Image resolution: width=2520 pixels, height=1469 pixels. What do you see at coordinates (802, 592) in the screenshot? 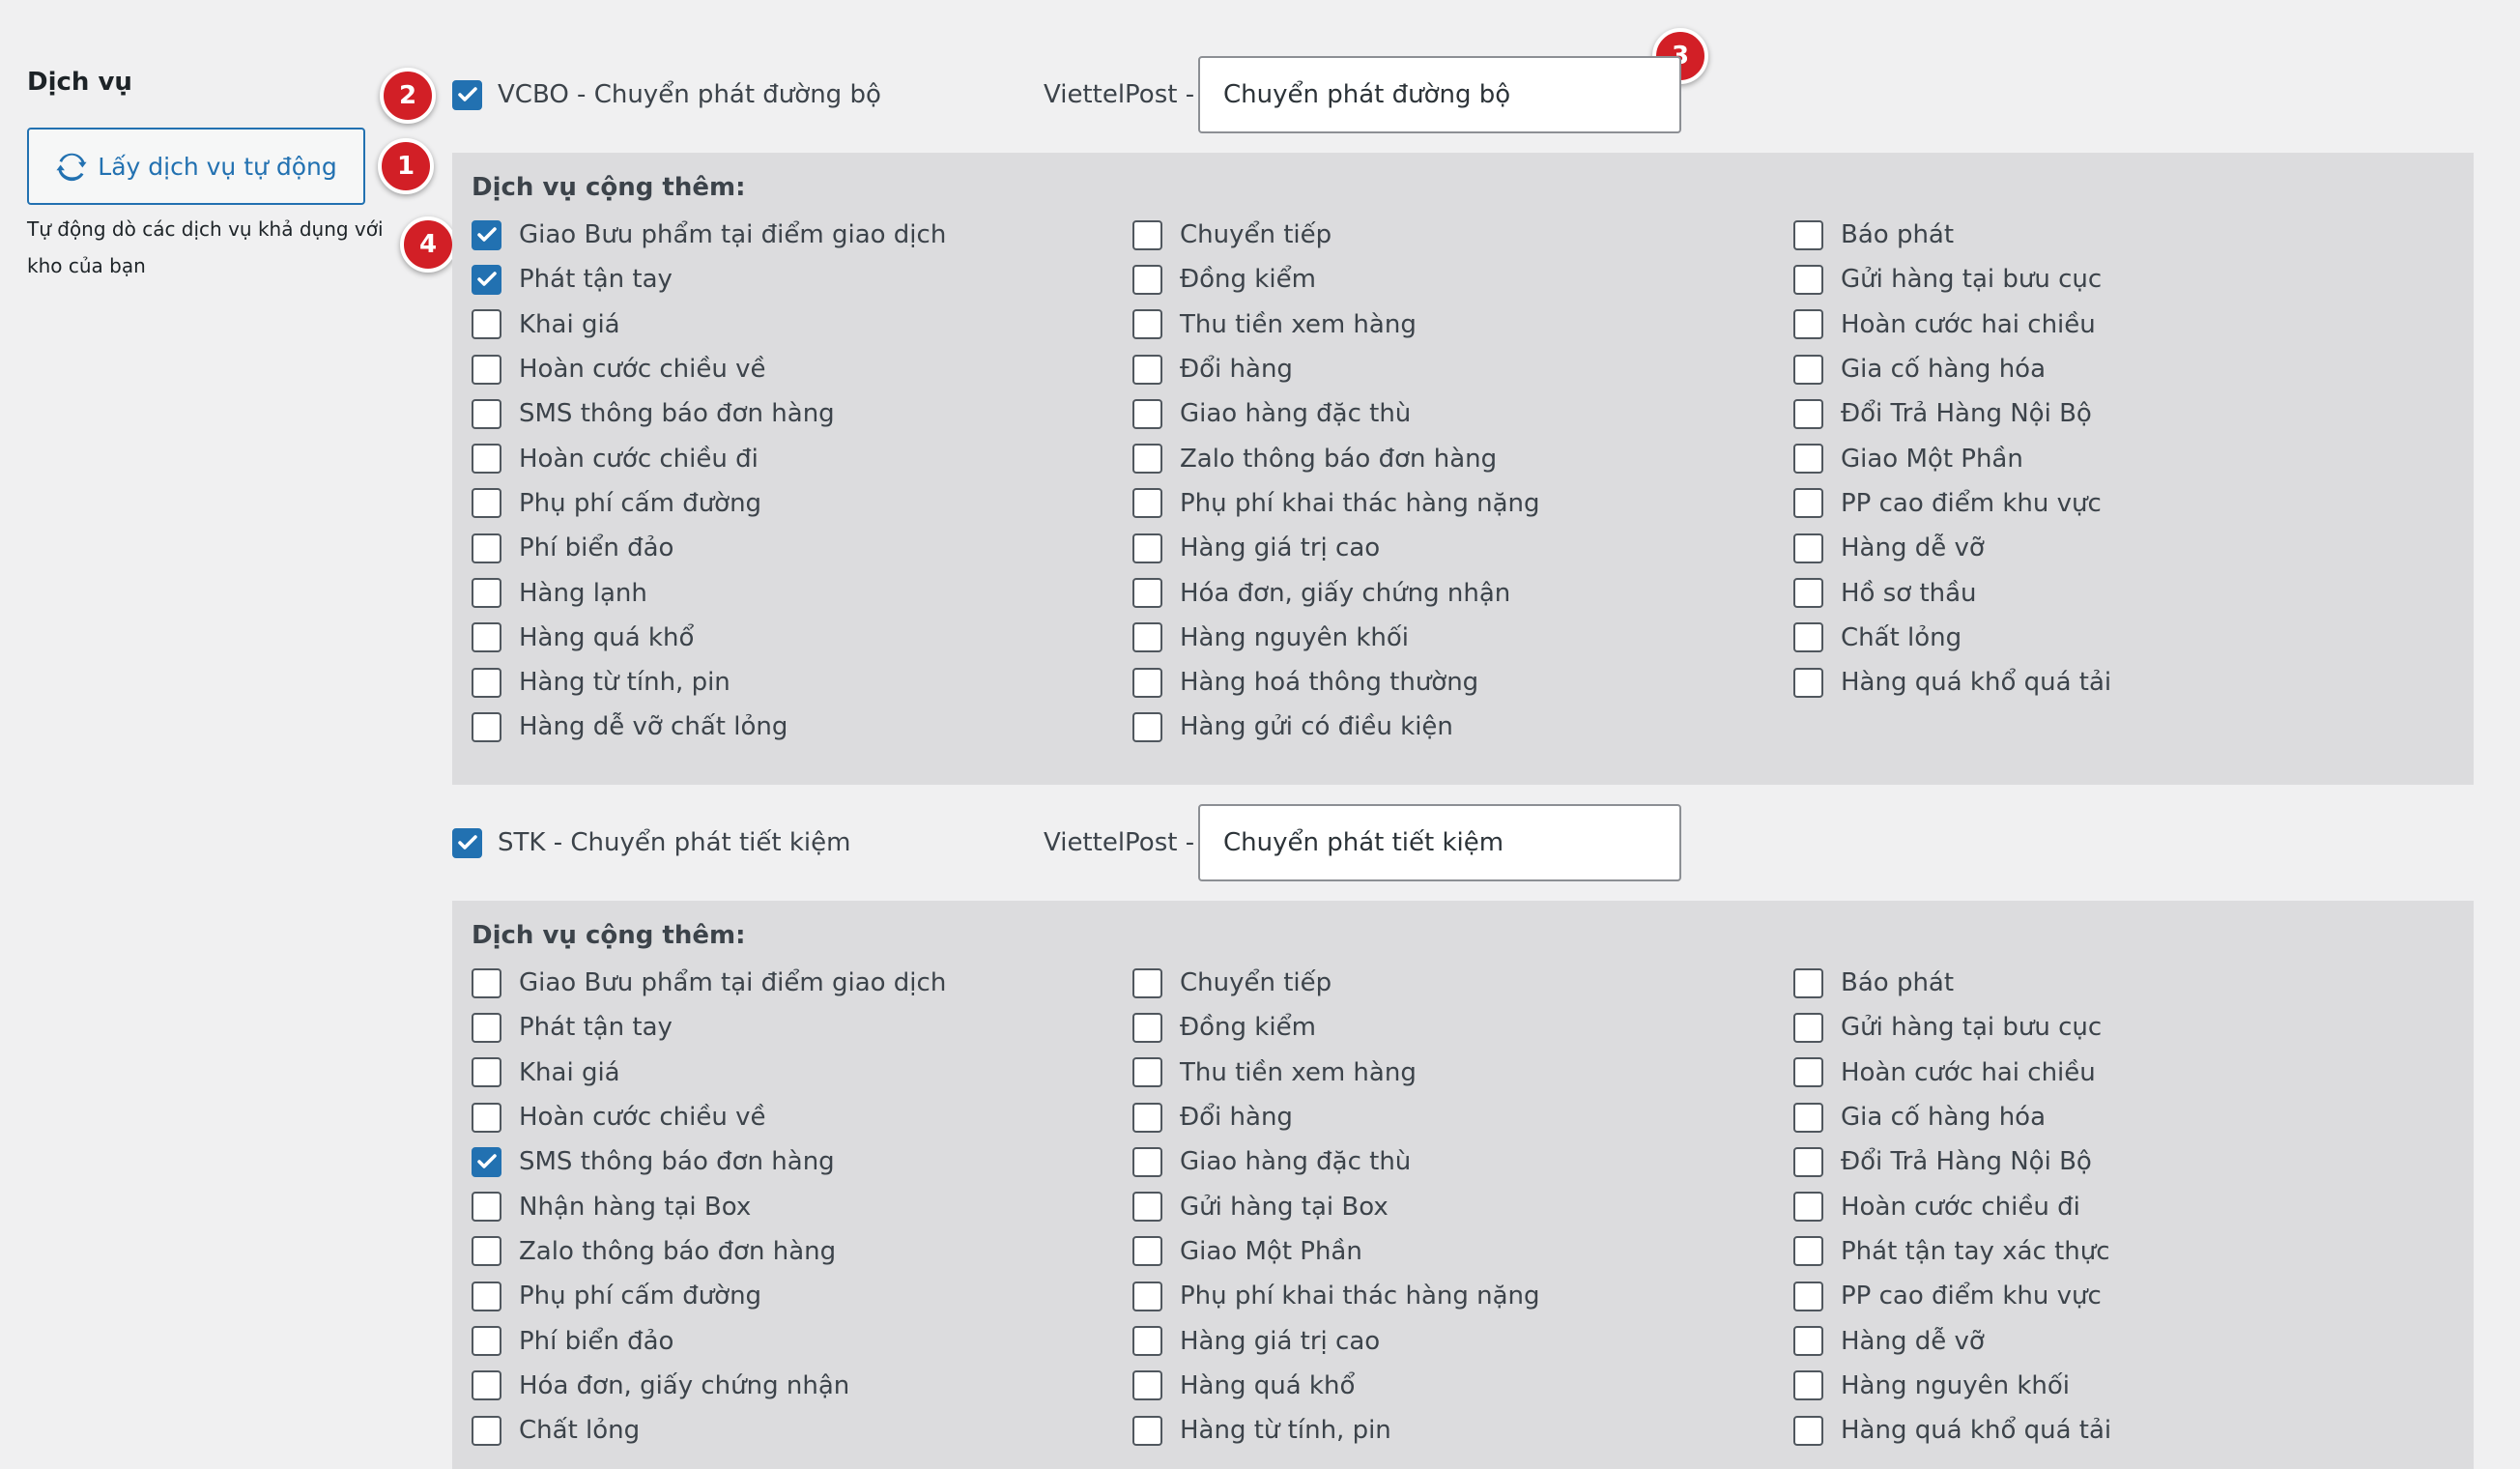
I see `addon-option: Hàng lạnh` at bounding box center [802, 592].